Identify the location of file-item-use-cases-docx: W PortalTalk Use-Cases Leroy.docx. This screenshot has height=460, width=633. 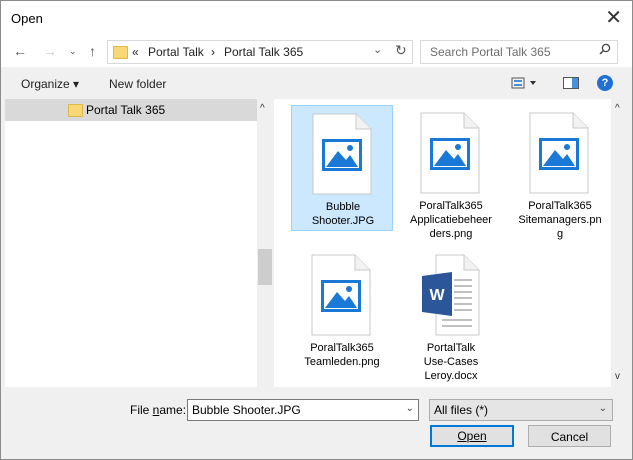
(451, 314).